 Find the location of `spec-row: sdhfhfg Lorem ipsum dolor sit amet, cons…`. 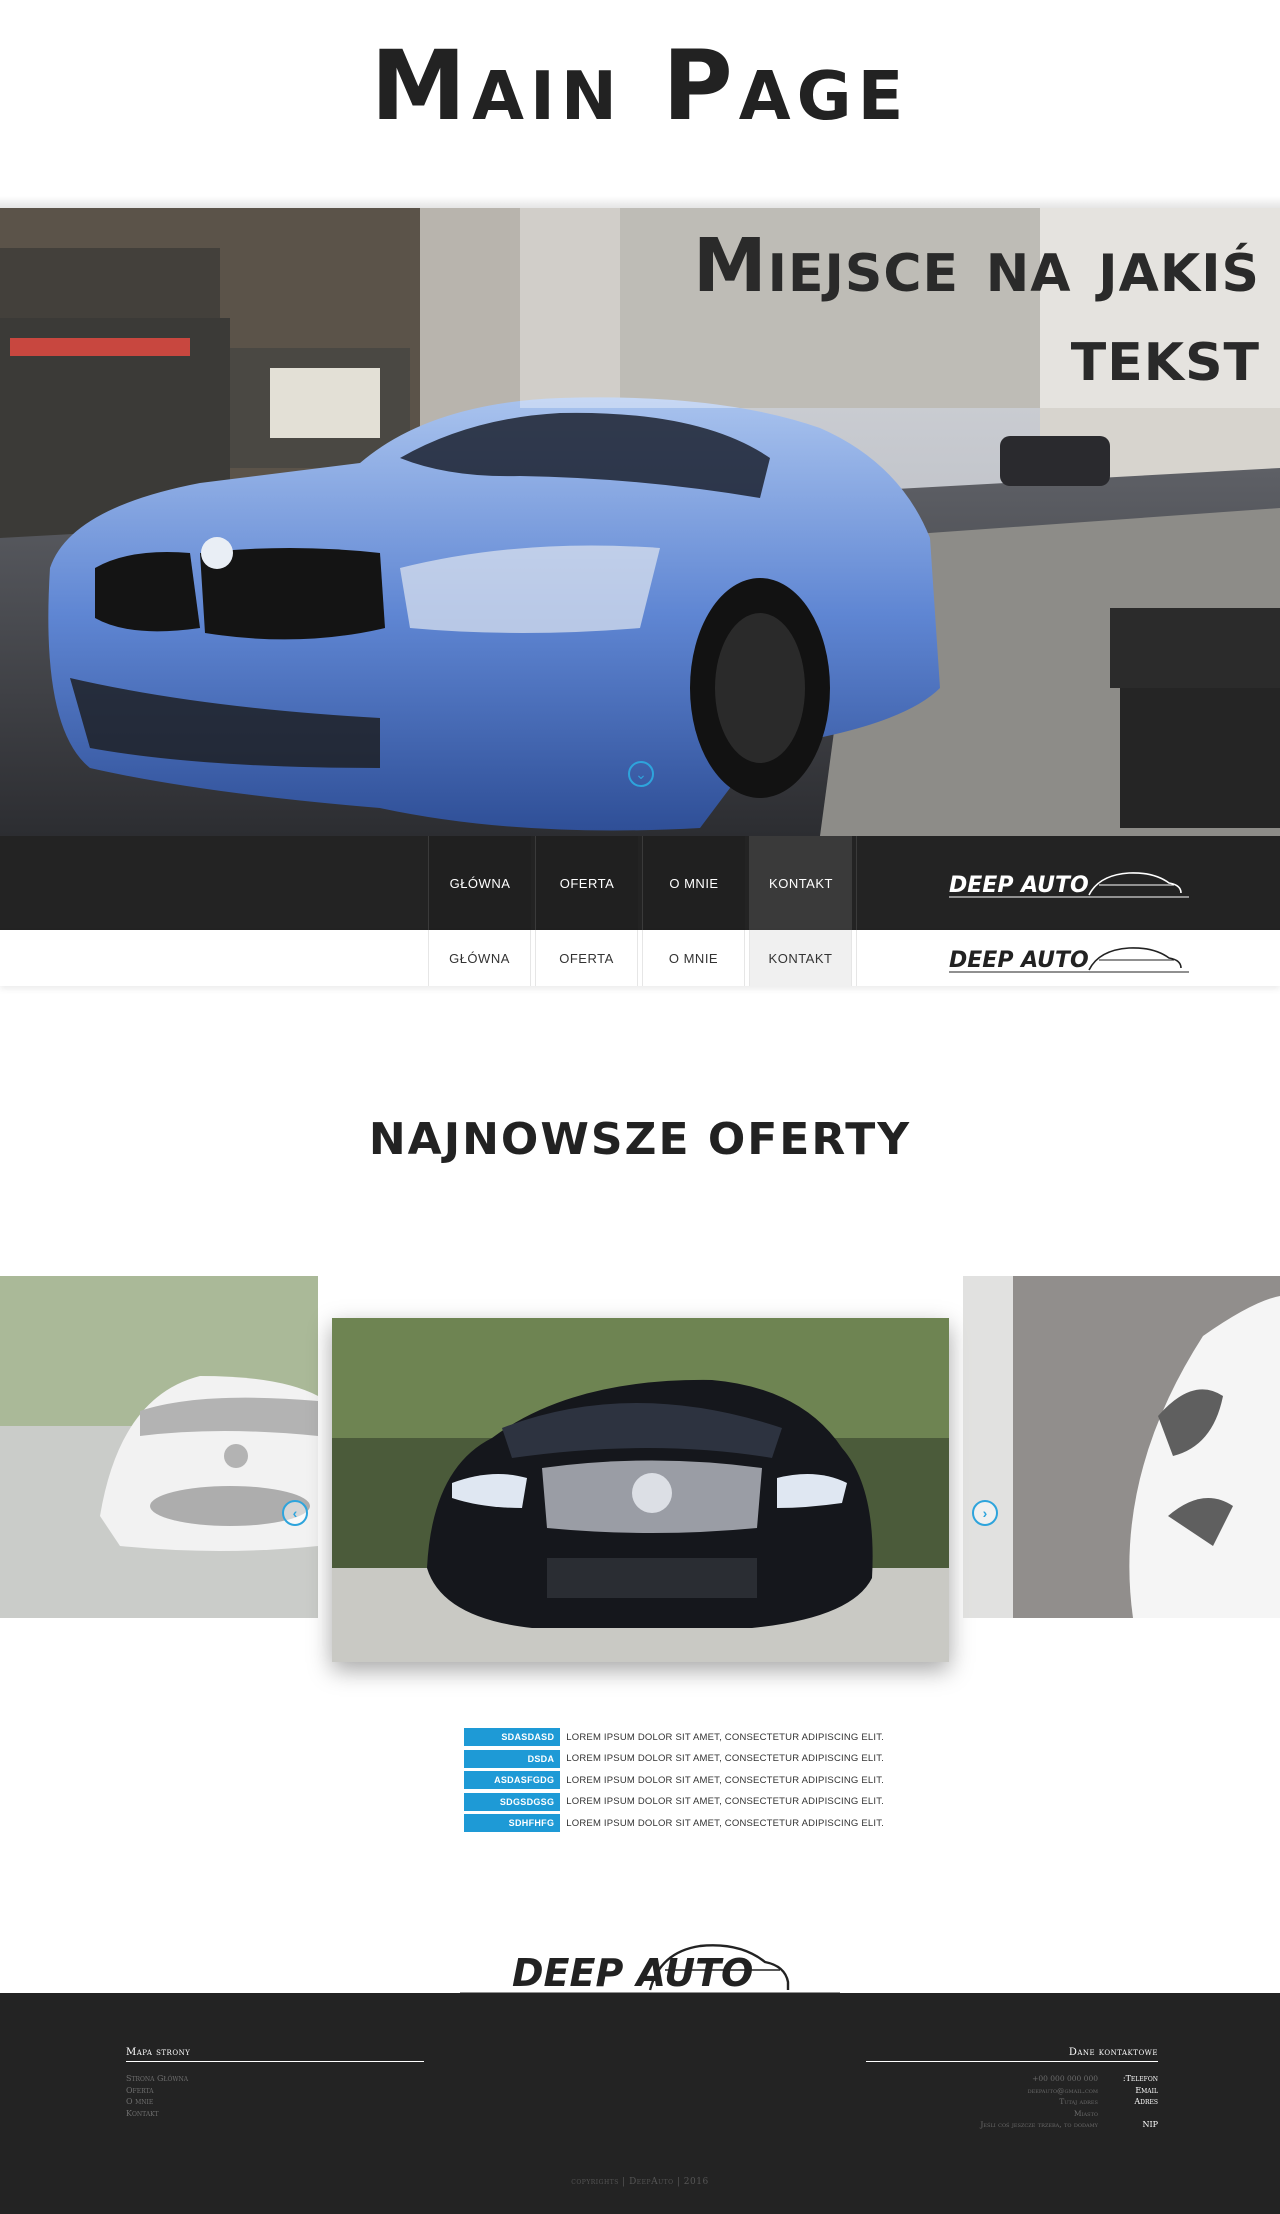

spec-row: sdhfhfg Lorem ipsum dolor sit amet, cons… is located at coordinates (674, 1823).